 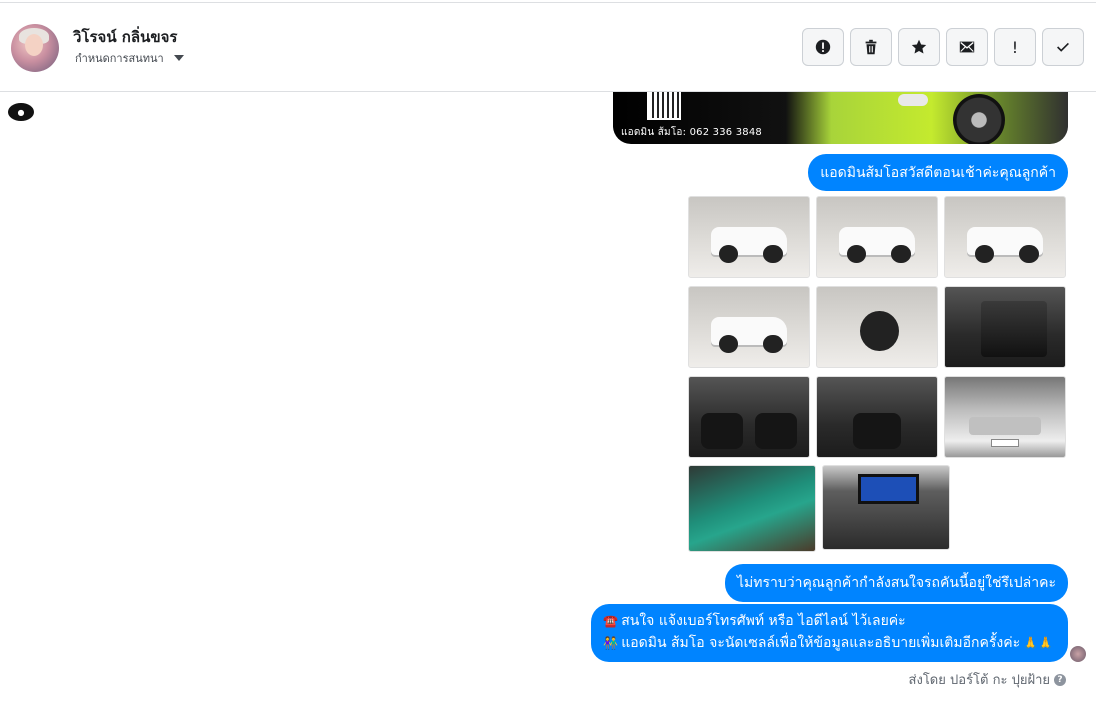 I want to click on car-photo-side, so click(x=1005, y=237).